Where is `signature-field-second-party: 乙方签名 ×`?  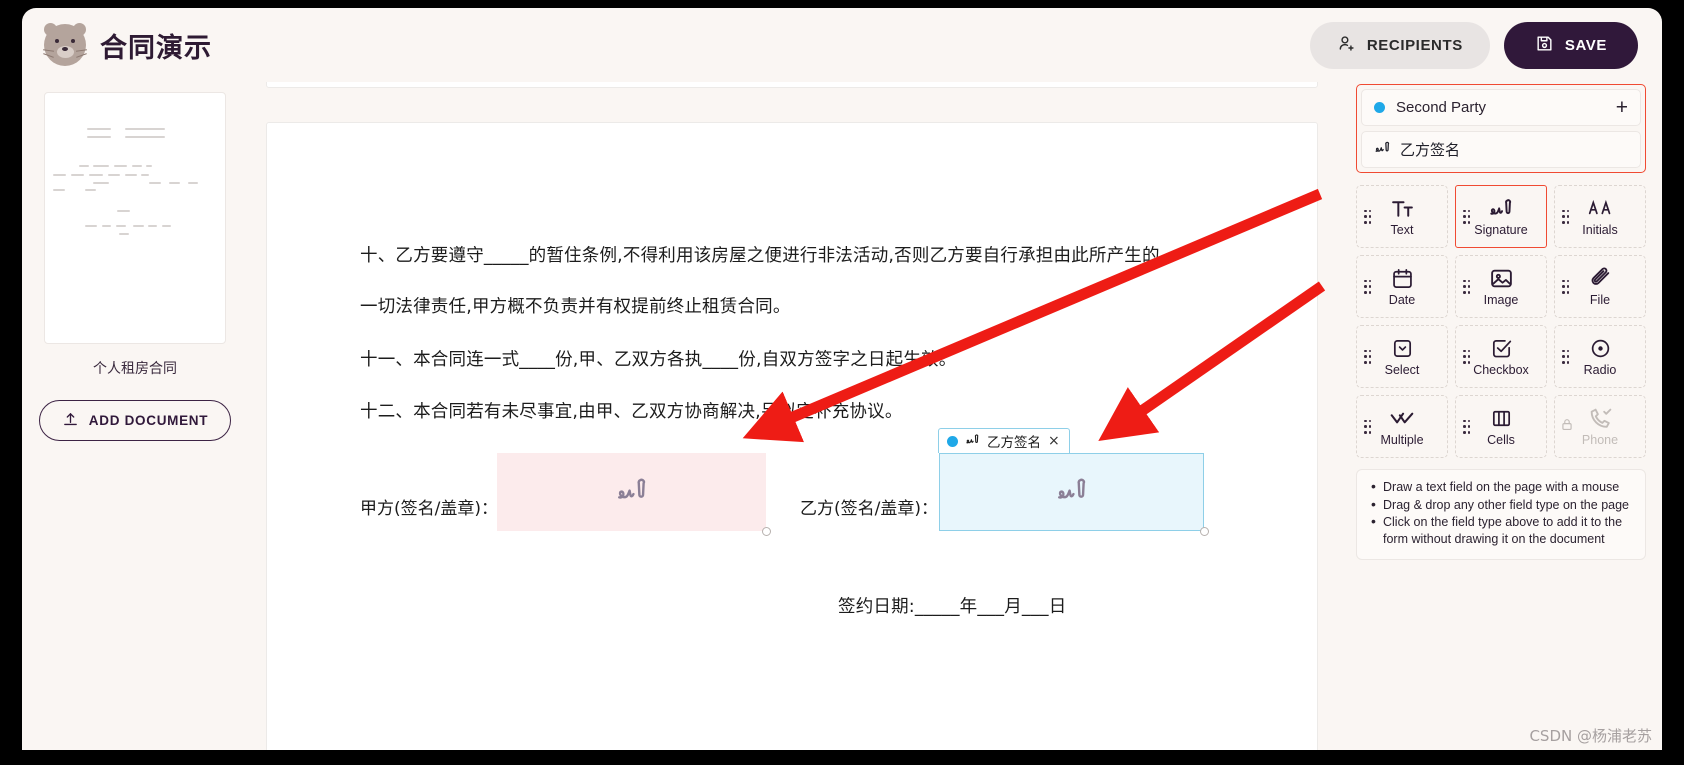 signature-field-second-party: 乙方签名 × is located at coordinates (1073, 482).